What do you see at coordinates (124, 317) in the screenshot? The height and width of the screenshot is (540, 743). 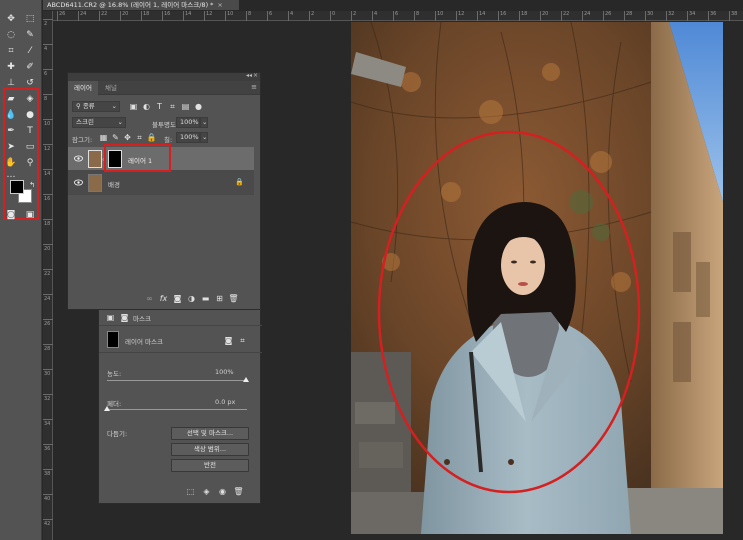 I see `vector-mask-icon: ◙` at bounding box center [124, 317].